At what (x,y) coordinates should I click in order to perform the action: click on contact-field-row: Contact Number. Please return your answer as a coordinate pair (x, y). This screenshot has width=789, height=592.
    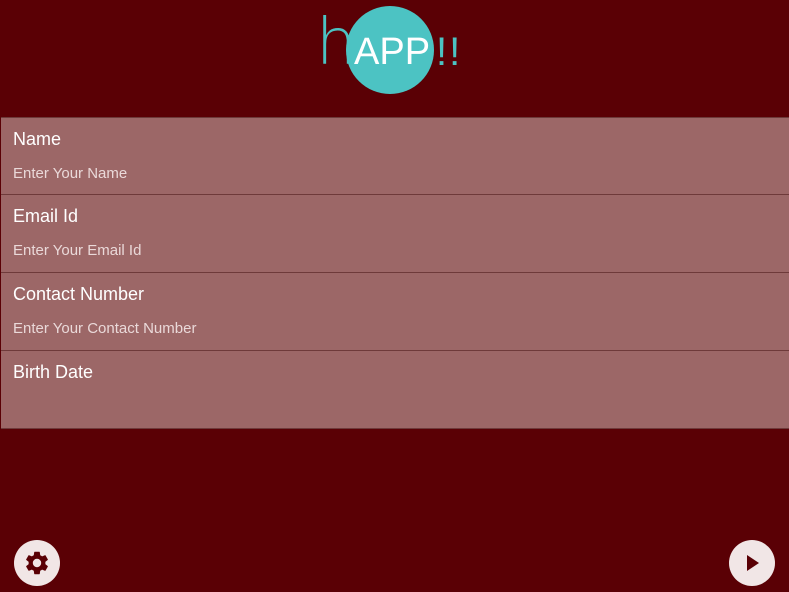
    Looking at the image, I should click on (395, 312).